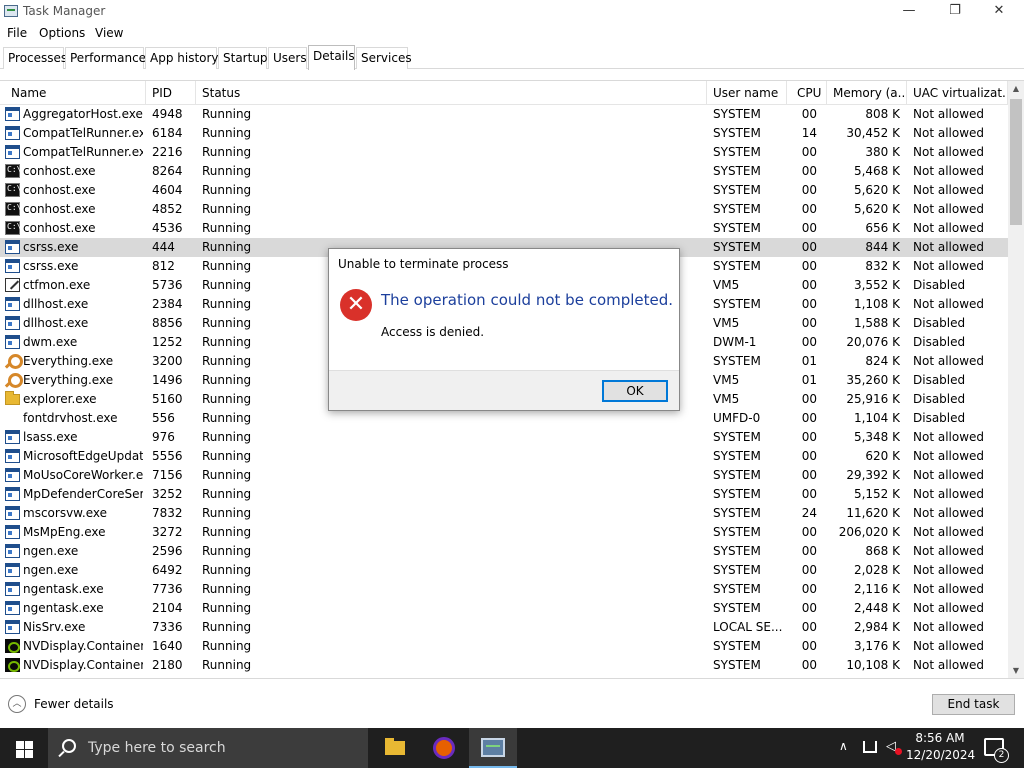 The image size is (1024, 768). I want to click on cell-pid: 2104, so click(167, 608).